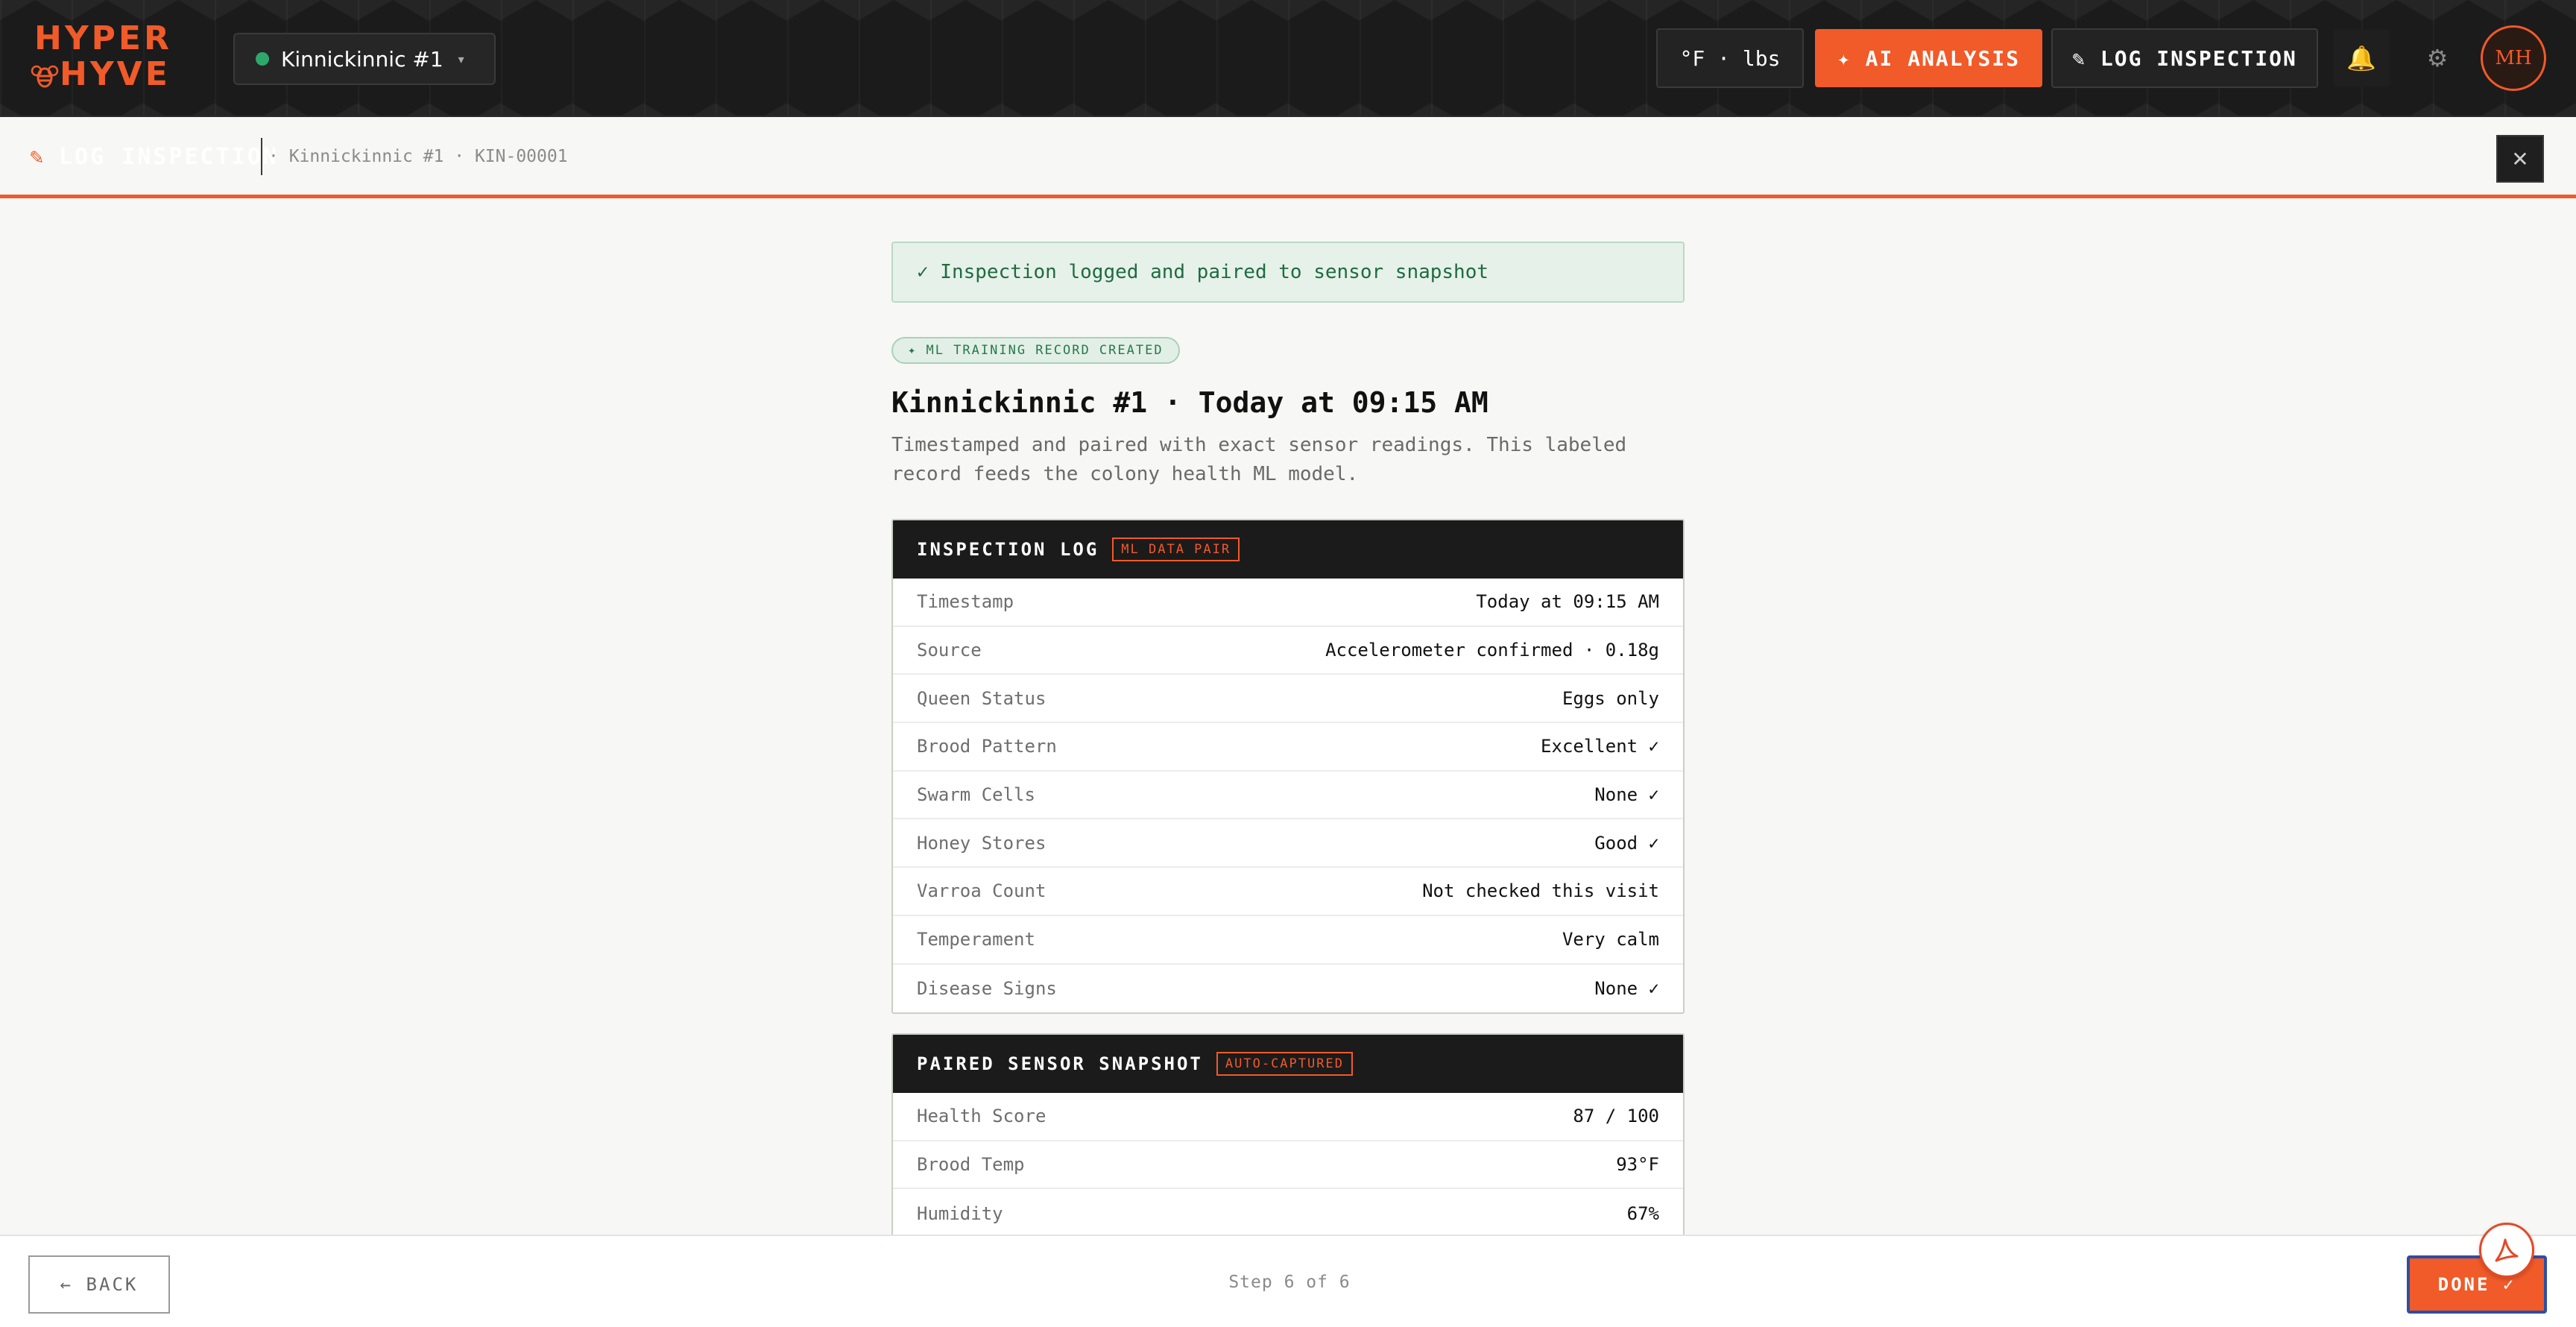 This screenshot has height=1327, width=2576. Describe the element at coordinates (2513, 58) in the screenshot. I see `avatar: MH` at that location.